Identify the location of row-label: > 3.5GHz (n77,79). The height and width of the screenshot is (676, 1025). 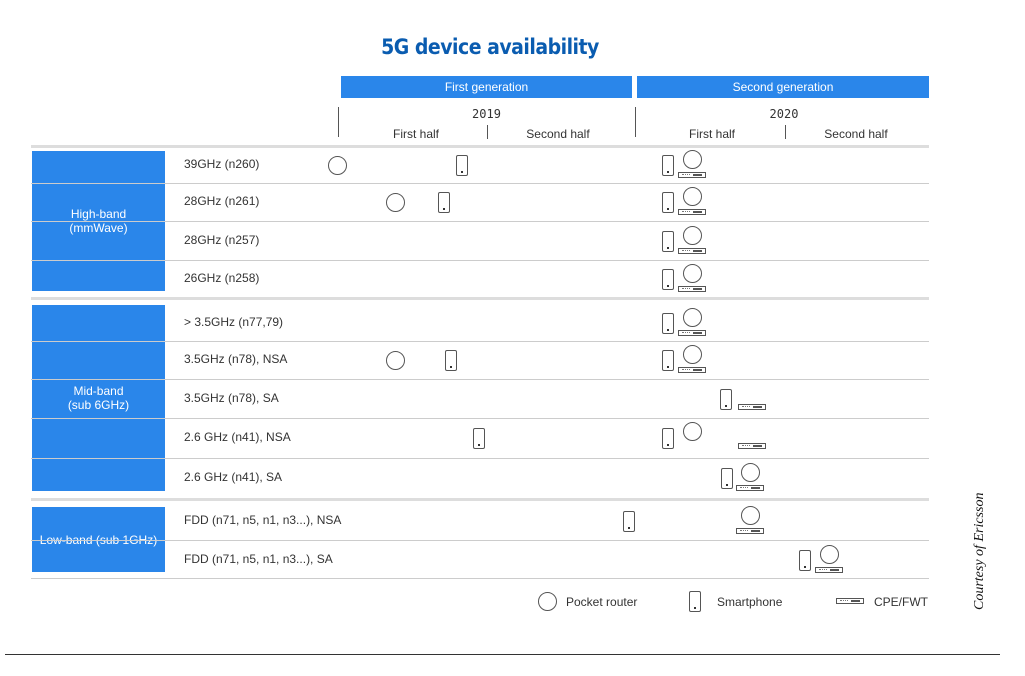
(234, 322).